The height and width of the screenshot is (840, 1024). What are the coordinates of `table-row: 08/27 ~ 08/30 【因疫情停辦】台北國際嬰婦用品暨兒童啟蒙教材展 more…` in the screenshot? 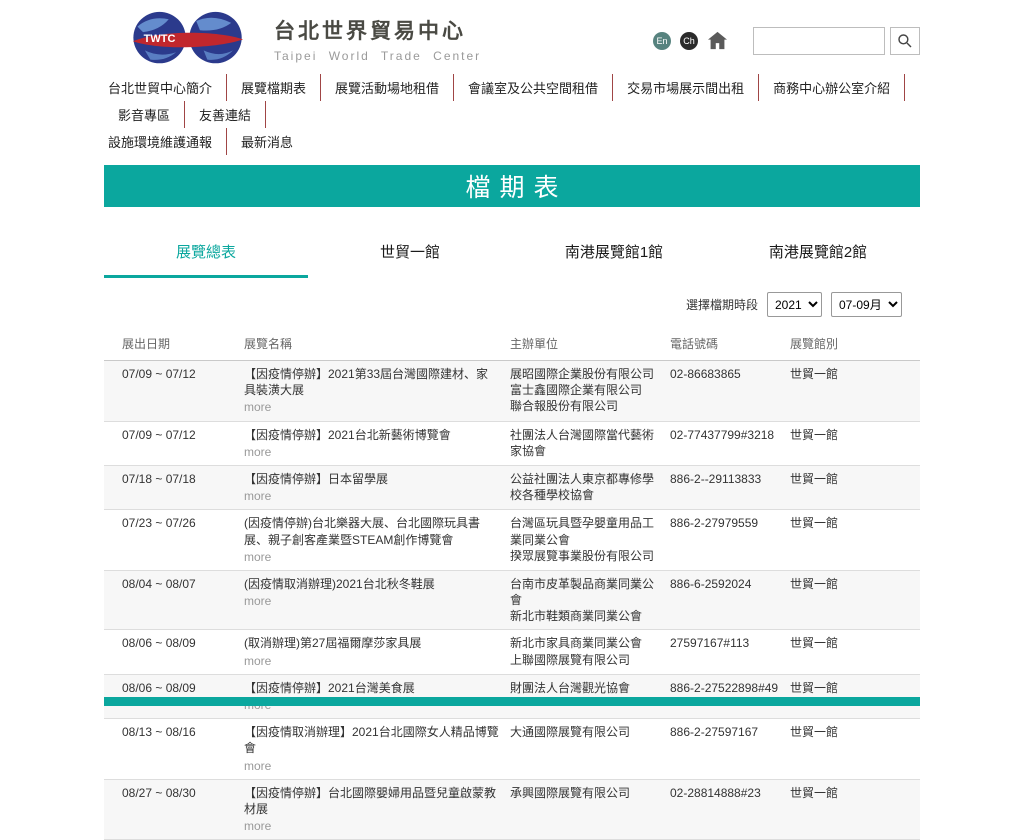 It's located at (512, 809).